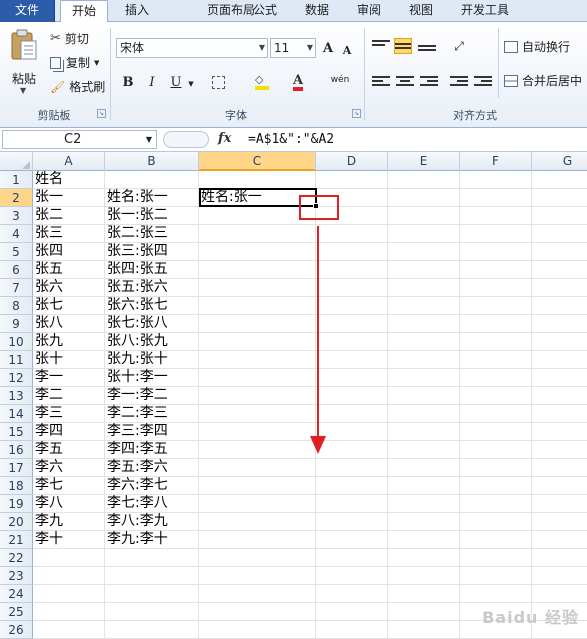 The width and height of the screenshot is (587, 639). What do you see at coordinates (128, 82) in the screenshot?
I see `bold-button: B` at bounding box center [128, 82].